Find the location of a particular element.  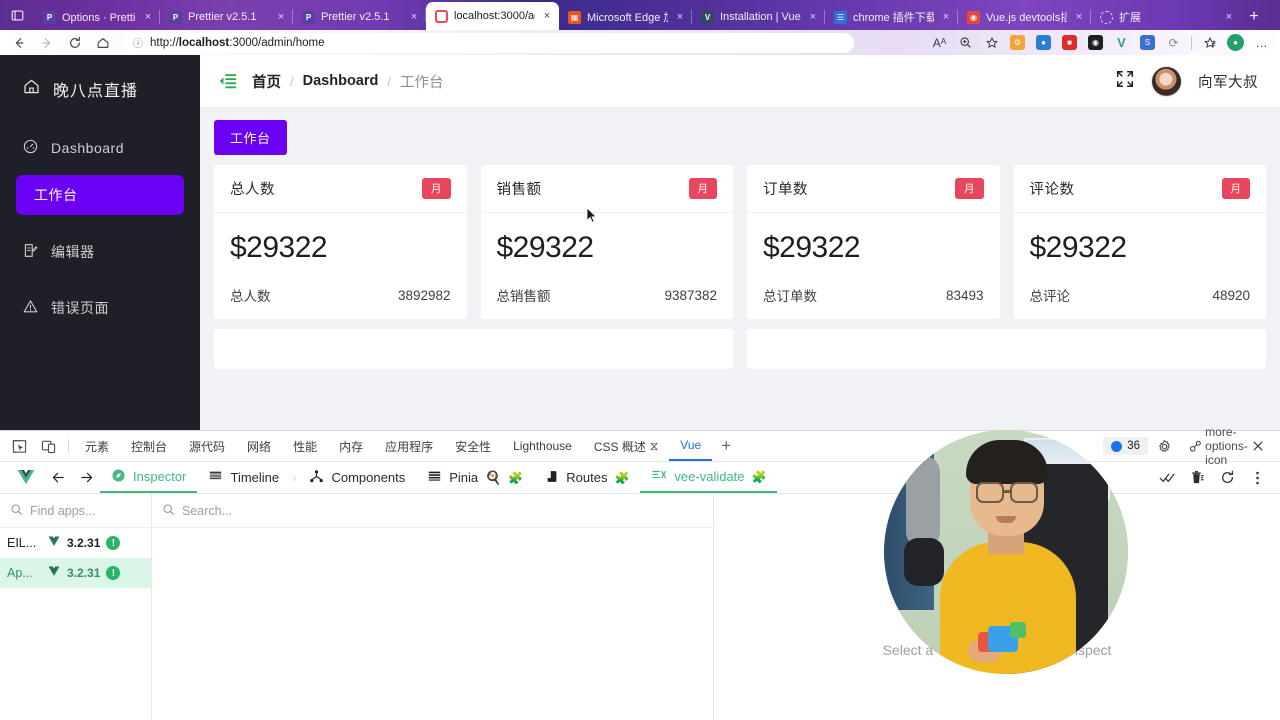

select-all-icon is located at coordinates (1167, 478).